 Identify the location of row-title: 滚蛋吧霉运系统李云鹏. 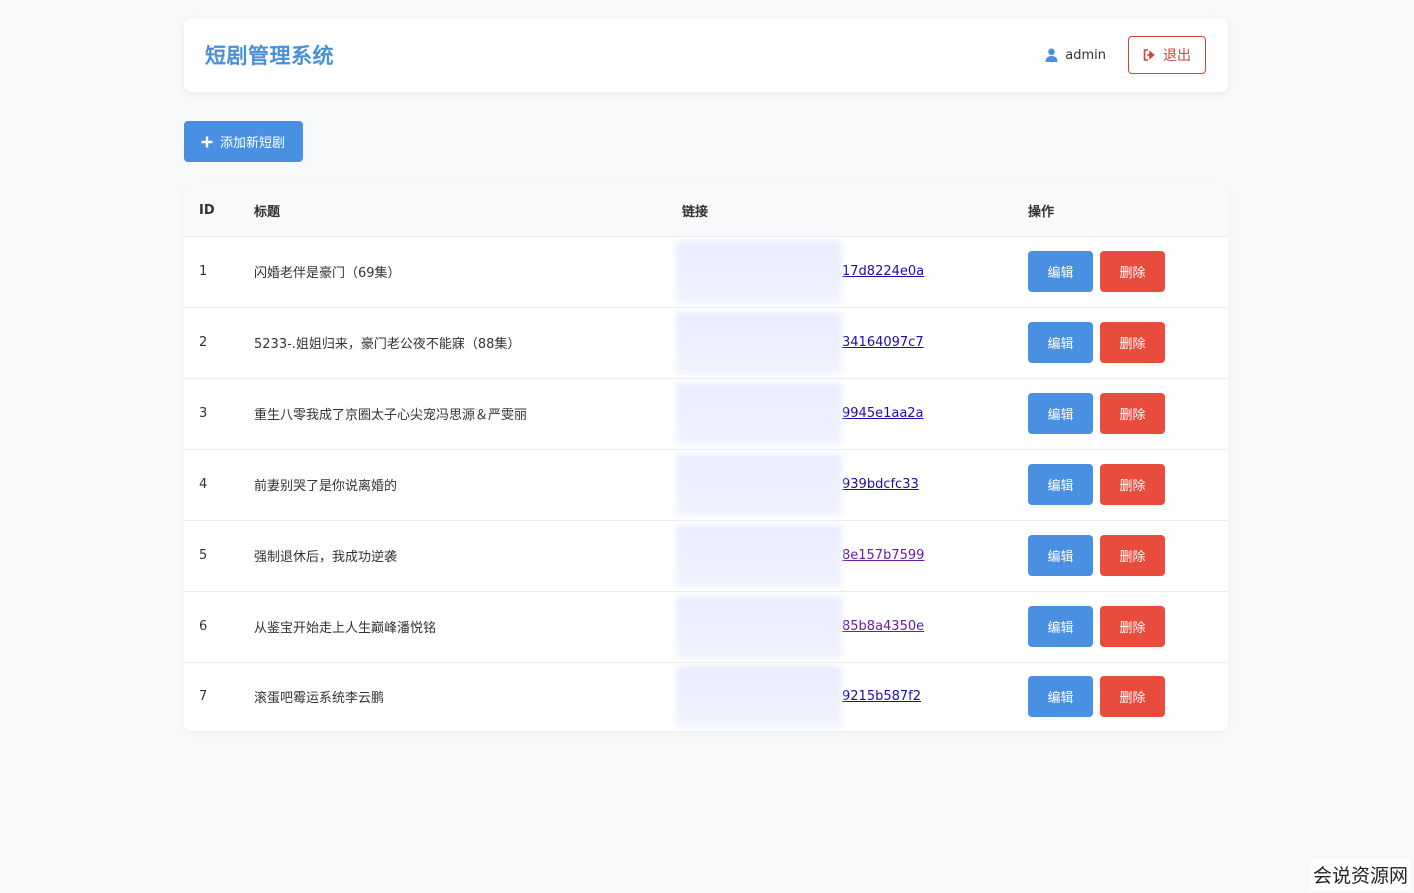
(319, 699).